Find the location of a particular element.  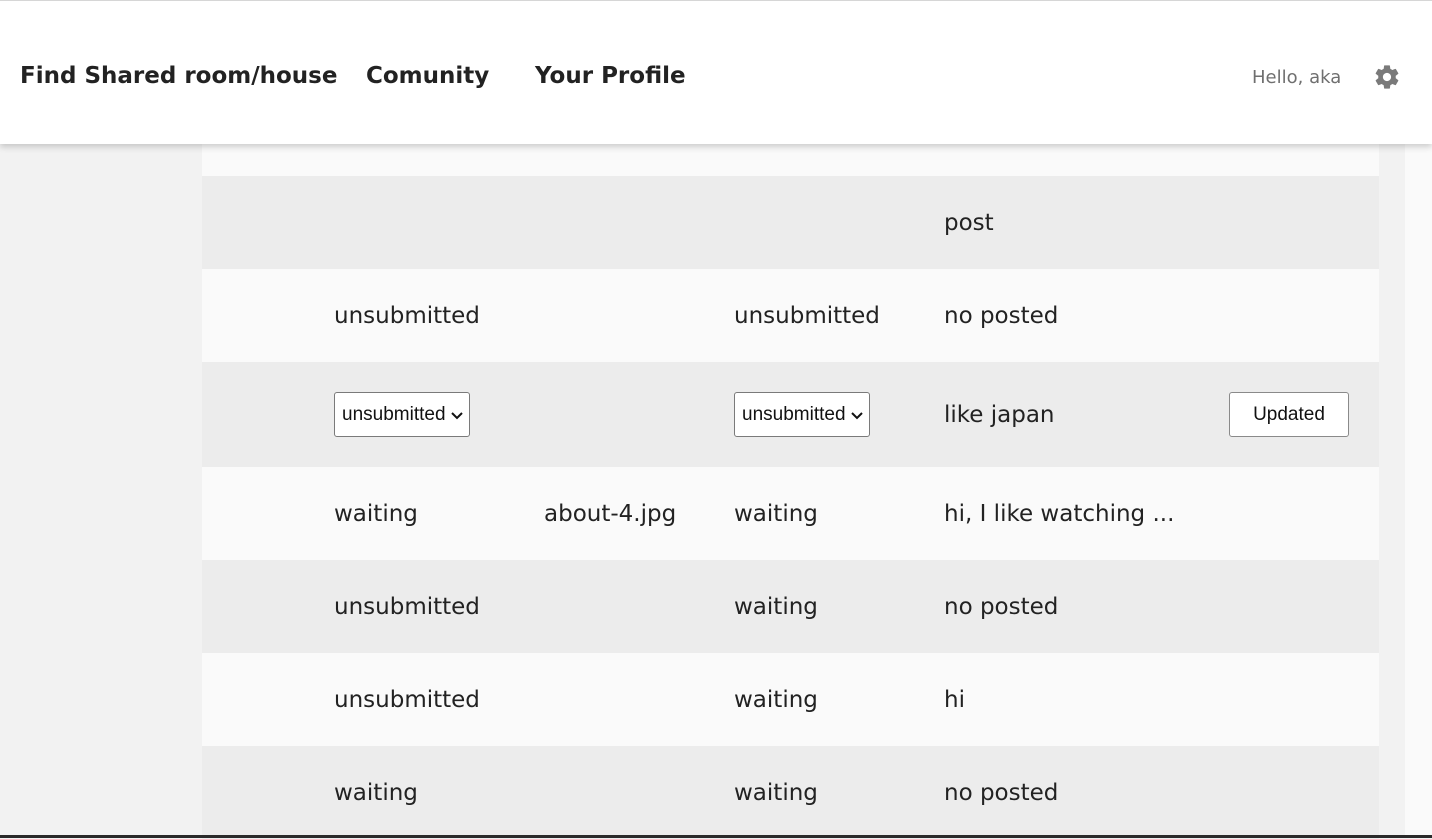

gear-icon is located at coordinates (1387, 77).